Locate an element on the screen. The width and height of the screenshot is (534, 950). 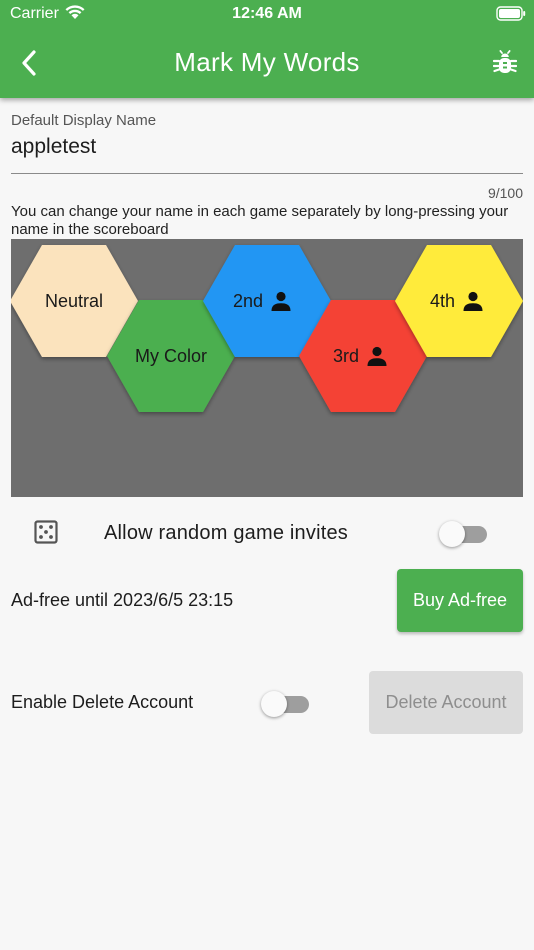
display-name-label: Default Display Name is located at coordinates (84, 120).